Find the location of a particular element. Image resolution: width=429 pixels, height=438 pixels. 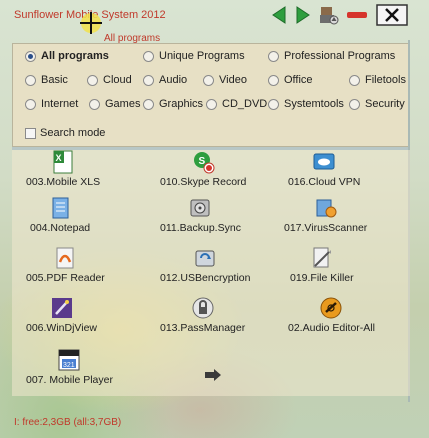

app-label: 02.Audio Editor-All is located at coordinates (331, 328).